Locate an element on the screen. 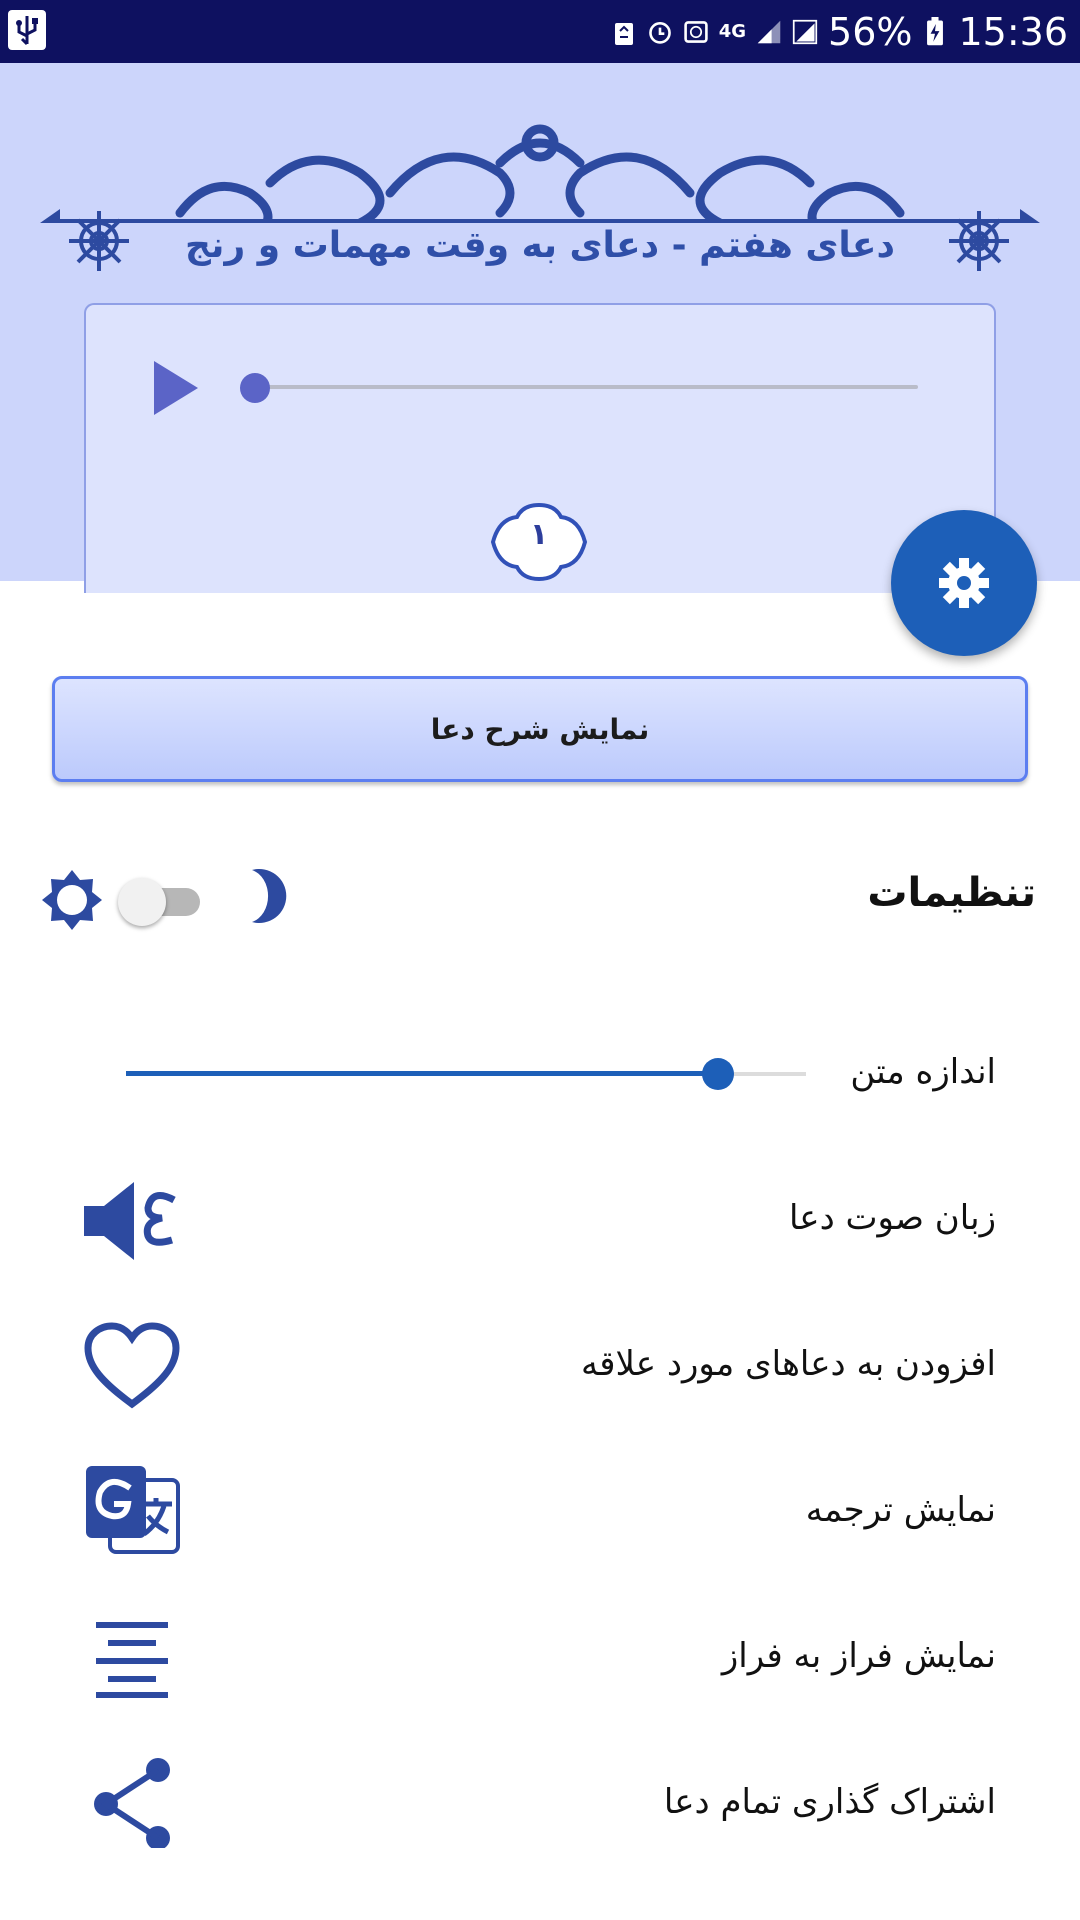 The image size is (1080, 1920). night-mode-toggle is located at coordinates (160, 902).